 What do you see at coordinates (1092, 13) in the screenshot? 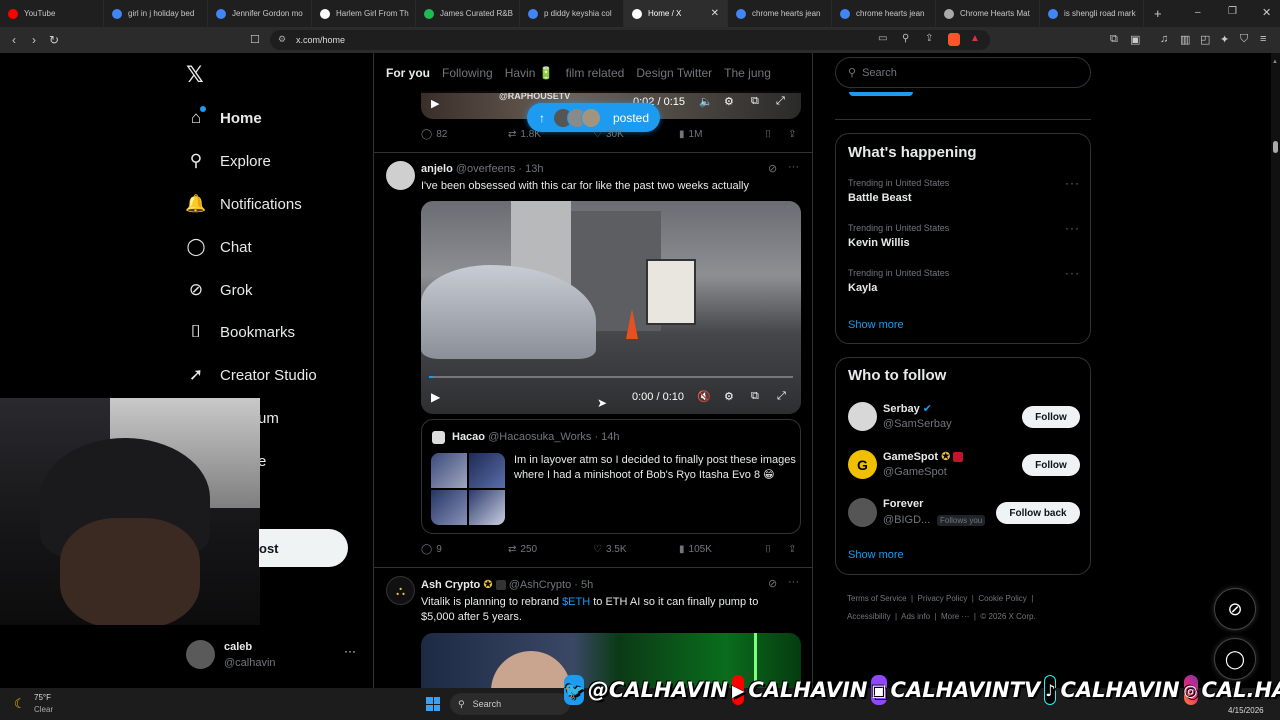
I see `browser-tab: is shengli road mark` at bounding box center [1092, 13].